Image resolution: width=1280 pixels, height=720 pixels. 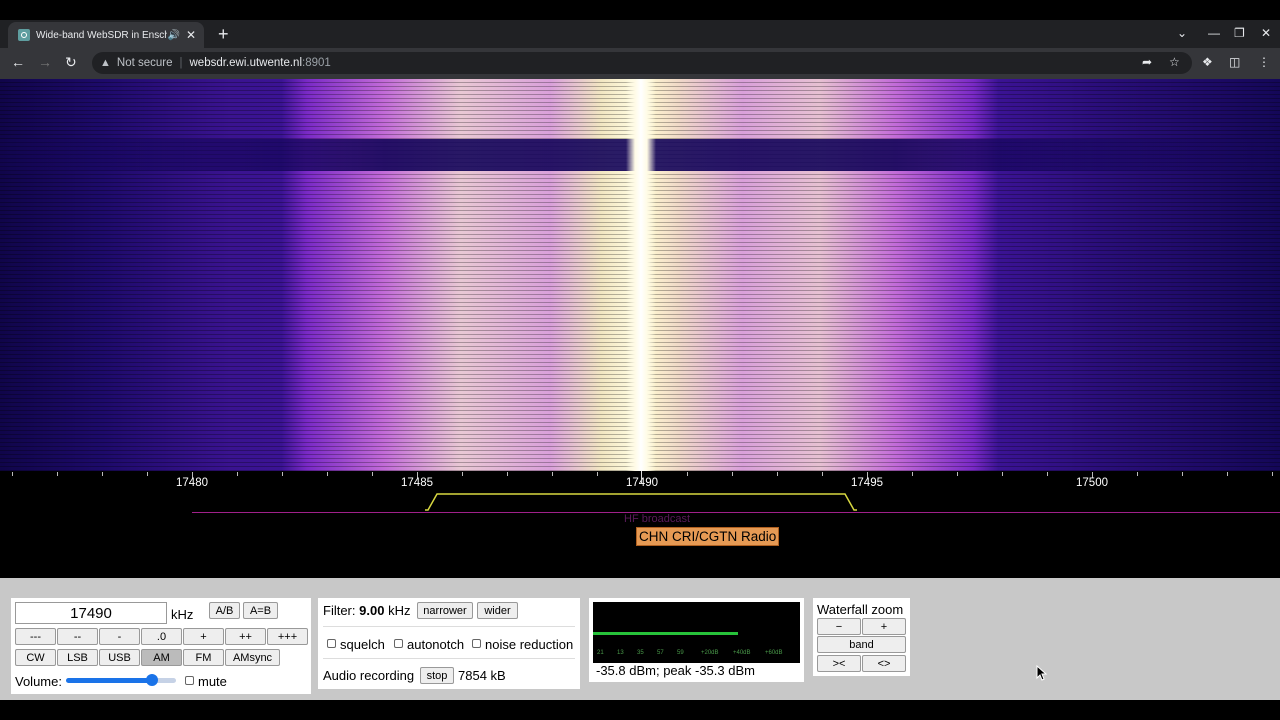 What do you see at coordinates (369, 675) in the screenshot?
I see `audio-recording-label: Audio recording` at bounding box center [369, 675].